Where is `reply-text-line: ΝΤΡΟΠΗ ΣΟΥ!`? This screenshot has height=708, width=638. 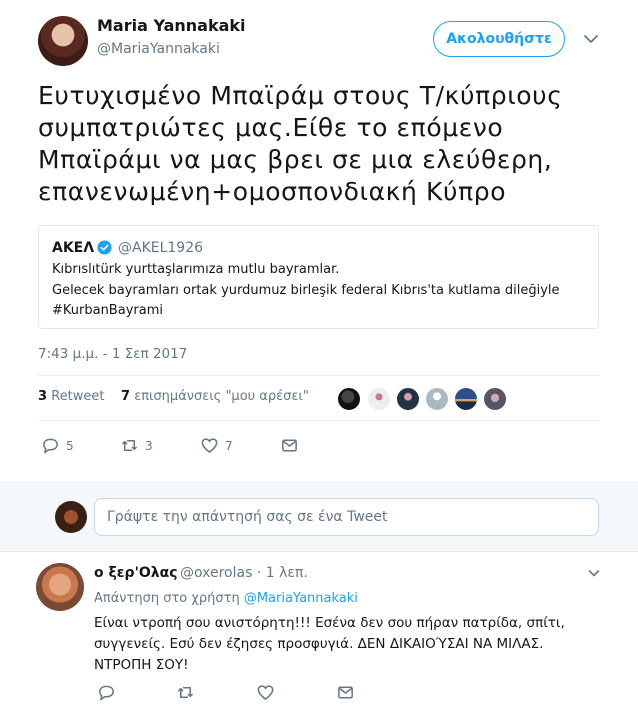 reply-text-line: ΝΤΡΟΠΗ ΣΟΥ! is located at coordinates (141, 665).